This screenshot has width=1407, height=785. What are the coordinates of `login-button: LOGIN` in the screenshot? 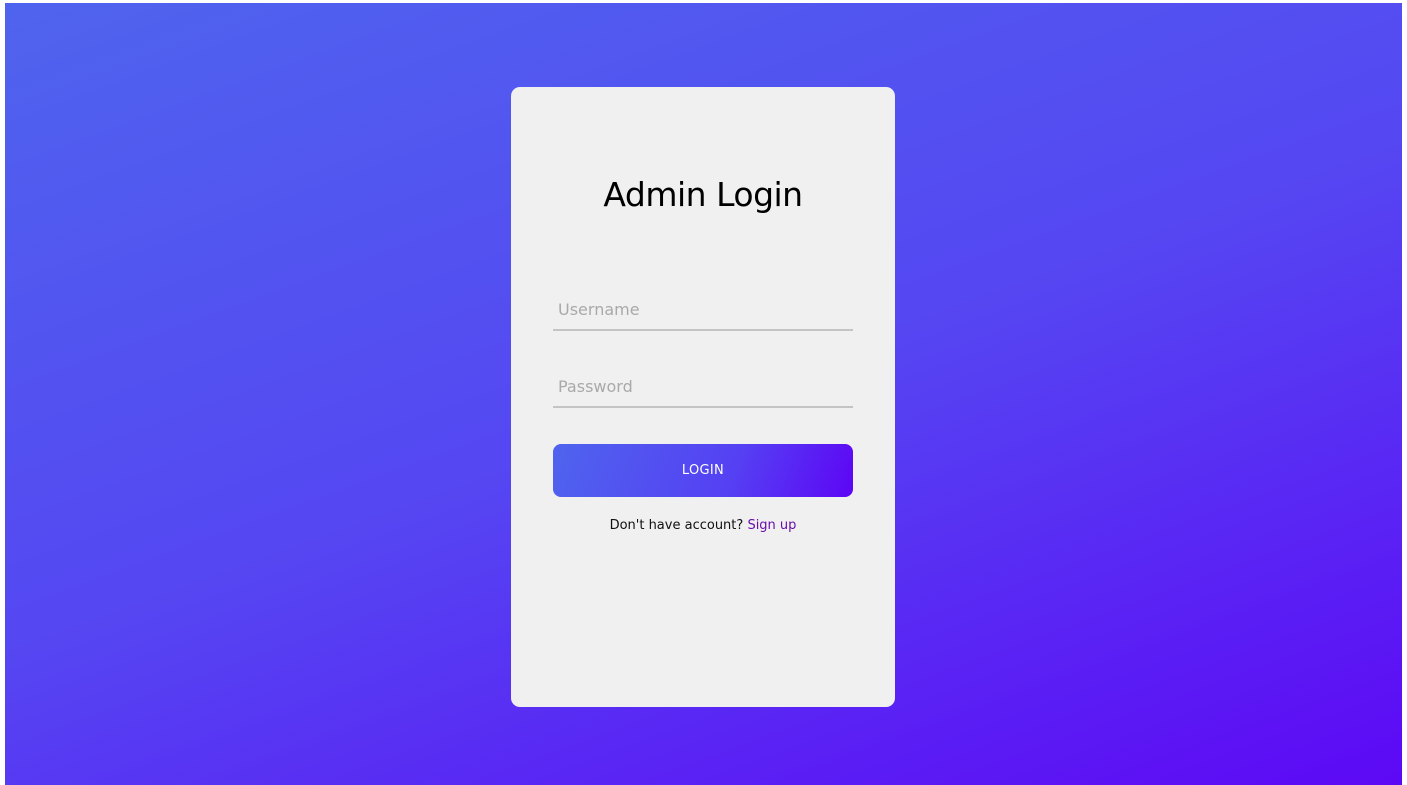 It's located at (703, 470).